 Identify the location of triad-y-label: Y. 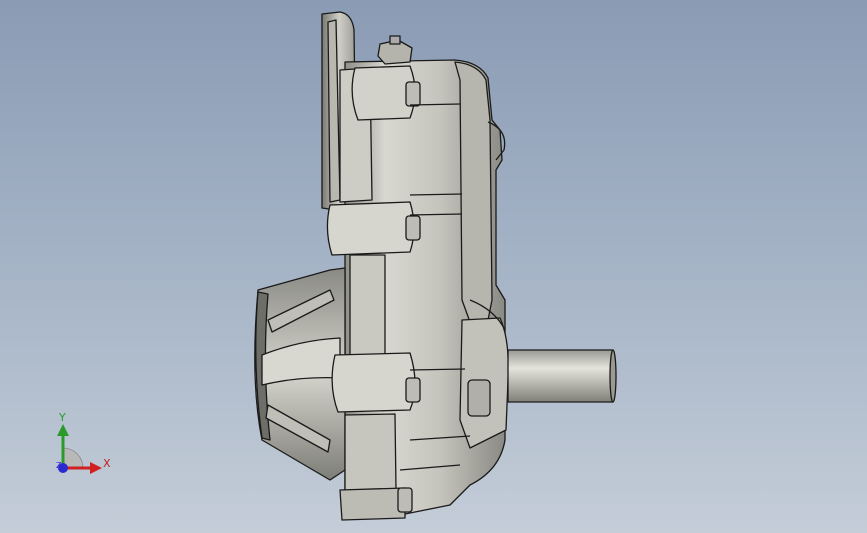
(62, 417).